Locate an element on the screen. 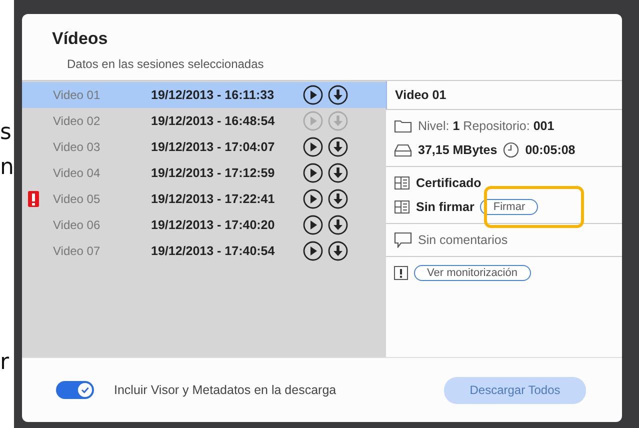 The height and width of the screenshot is (428, 639). video-row: Video 01 19/12/2013 - 16:11:33 is located at coordinates (204, 95).